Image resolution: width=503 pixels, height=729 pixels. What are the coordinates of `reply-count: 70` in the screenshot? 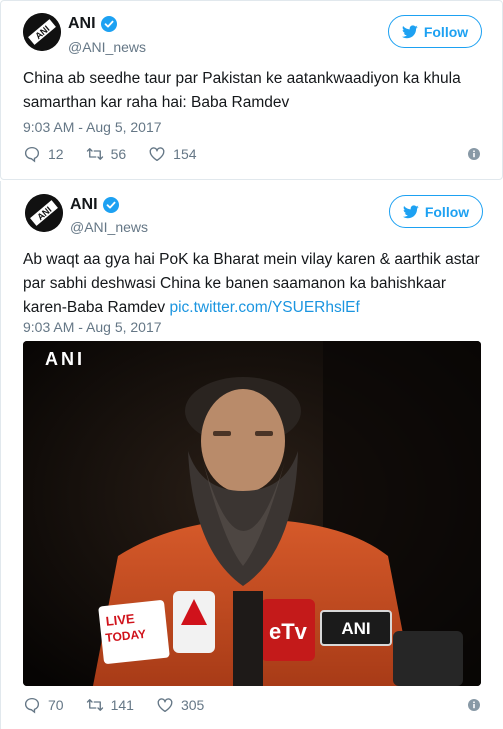 It's located at (56, 705).